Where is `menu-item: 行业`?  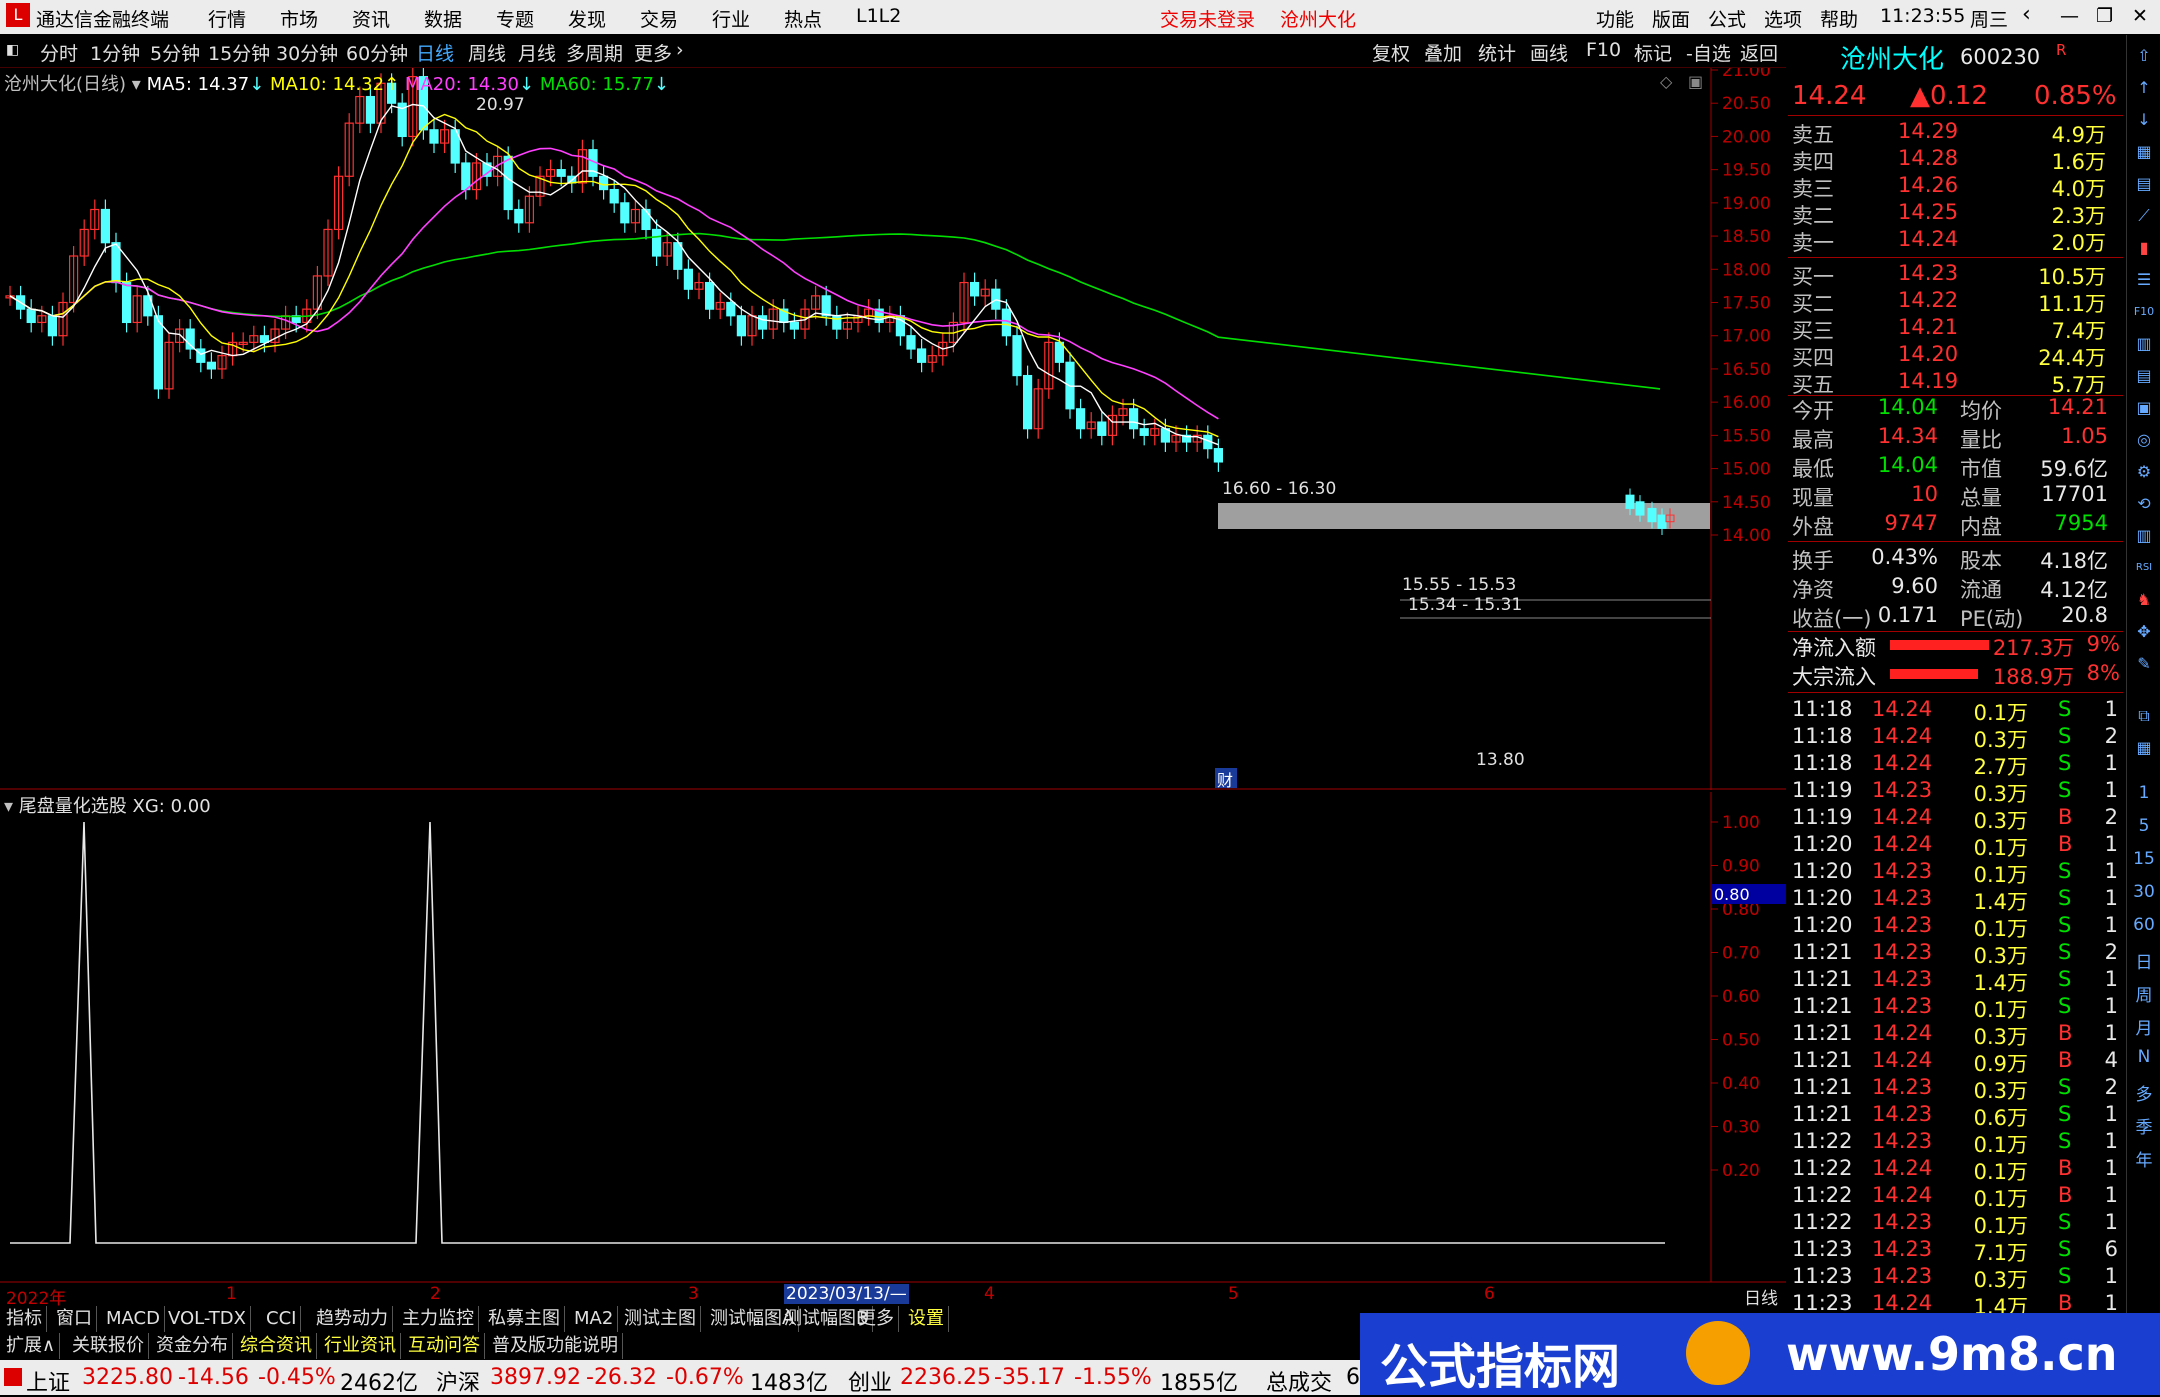
menu-item: 行业 is located at coordinates (731, 18).